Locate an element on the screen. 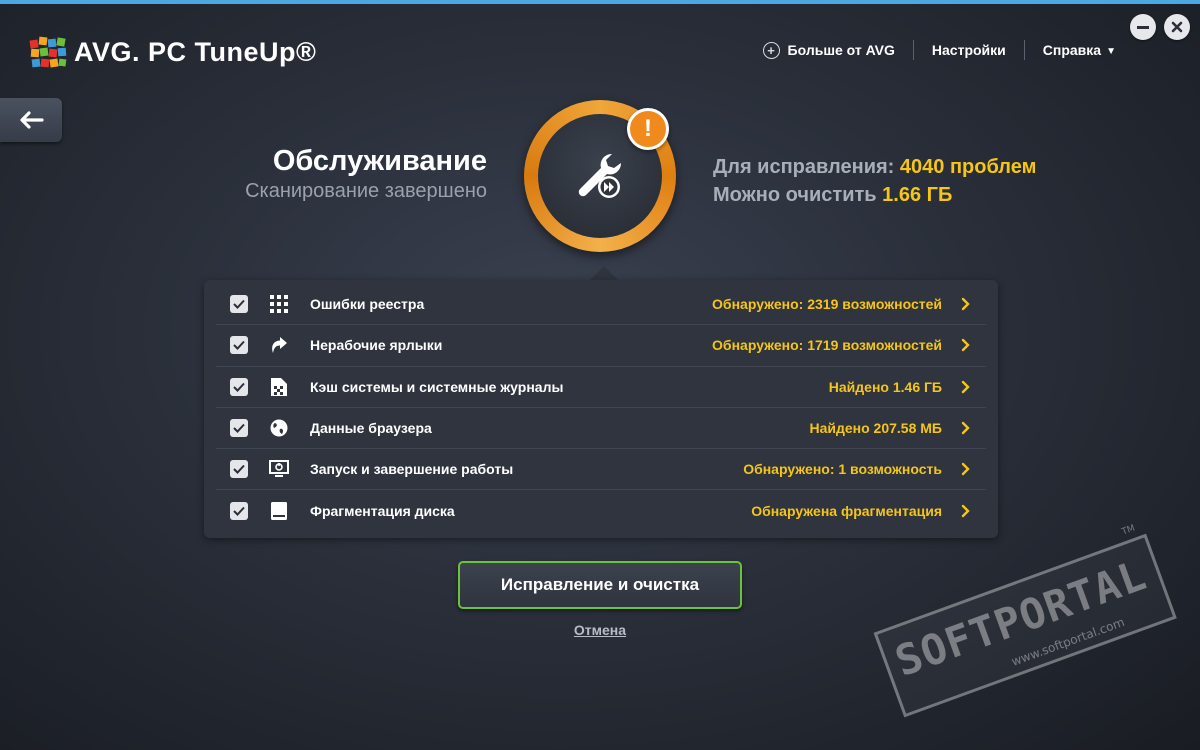  issues-to-fix-label: Для исправления: is located at coordinates (804, 167).